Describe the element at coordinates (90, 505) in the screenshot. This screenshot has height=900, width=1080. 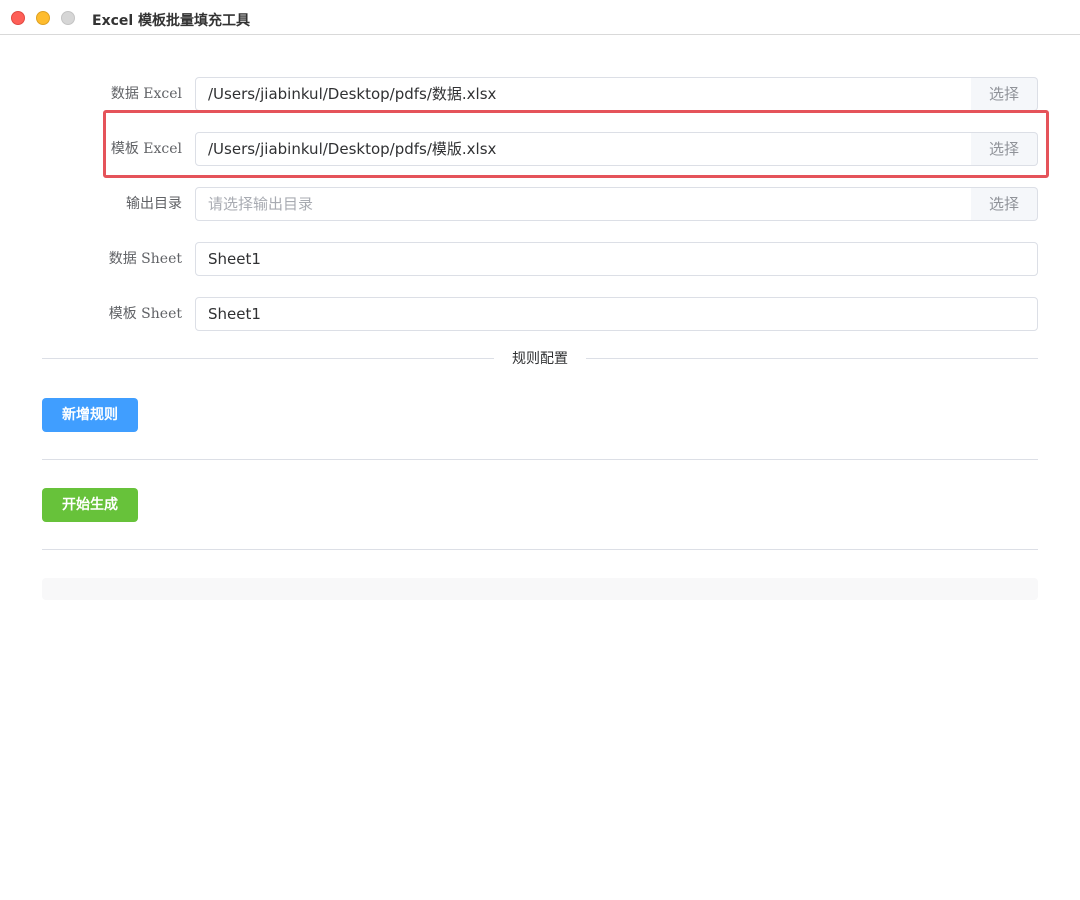
I see `start-generate-button: 开始生成` at that location.